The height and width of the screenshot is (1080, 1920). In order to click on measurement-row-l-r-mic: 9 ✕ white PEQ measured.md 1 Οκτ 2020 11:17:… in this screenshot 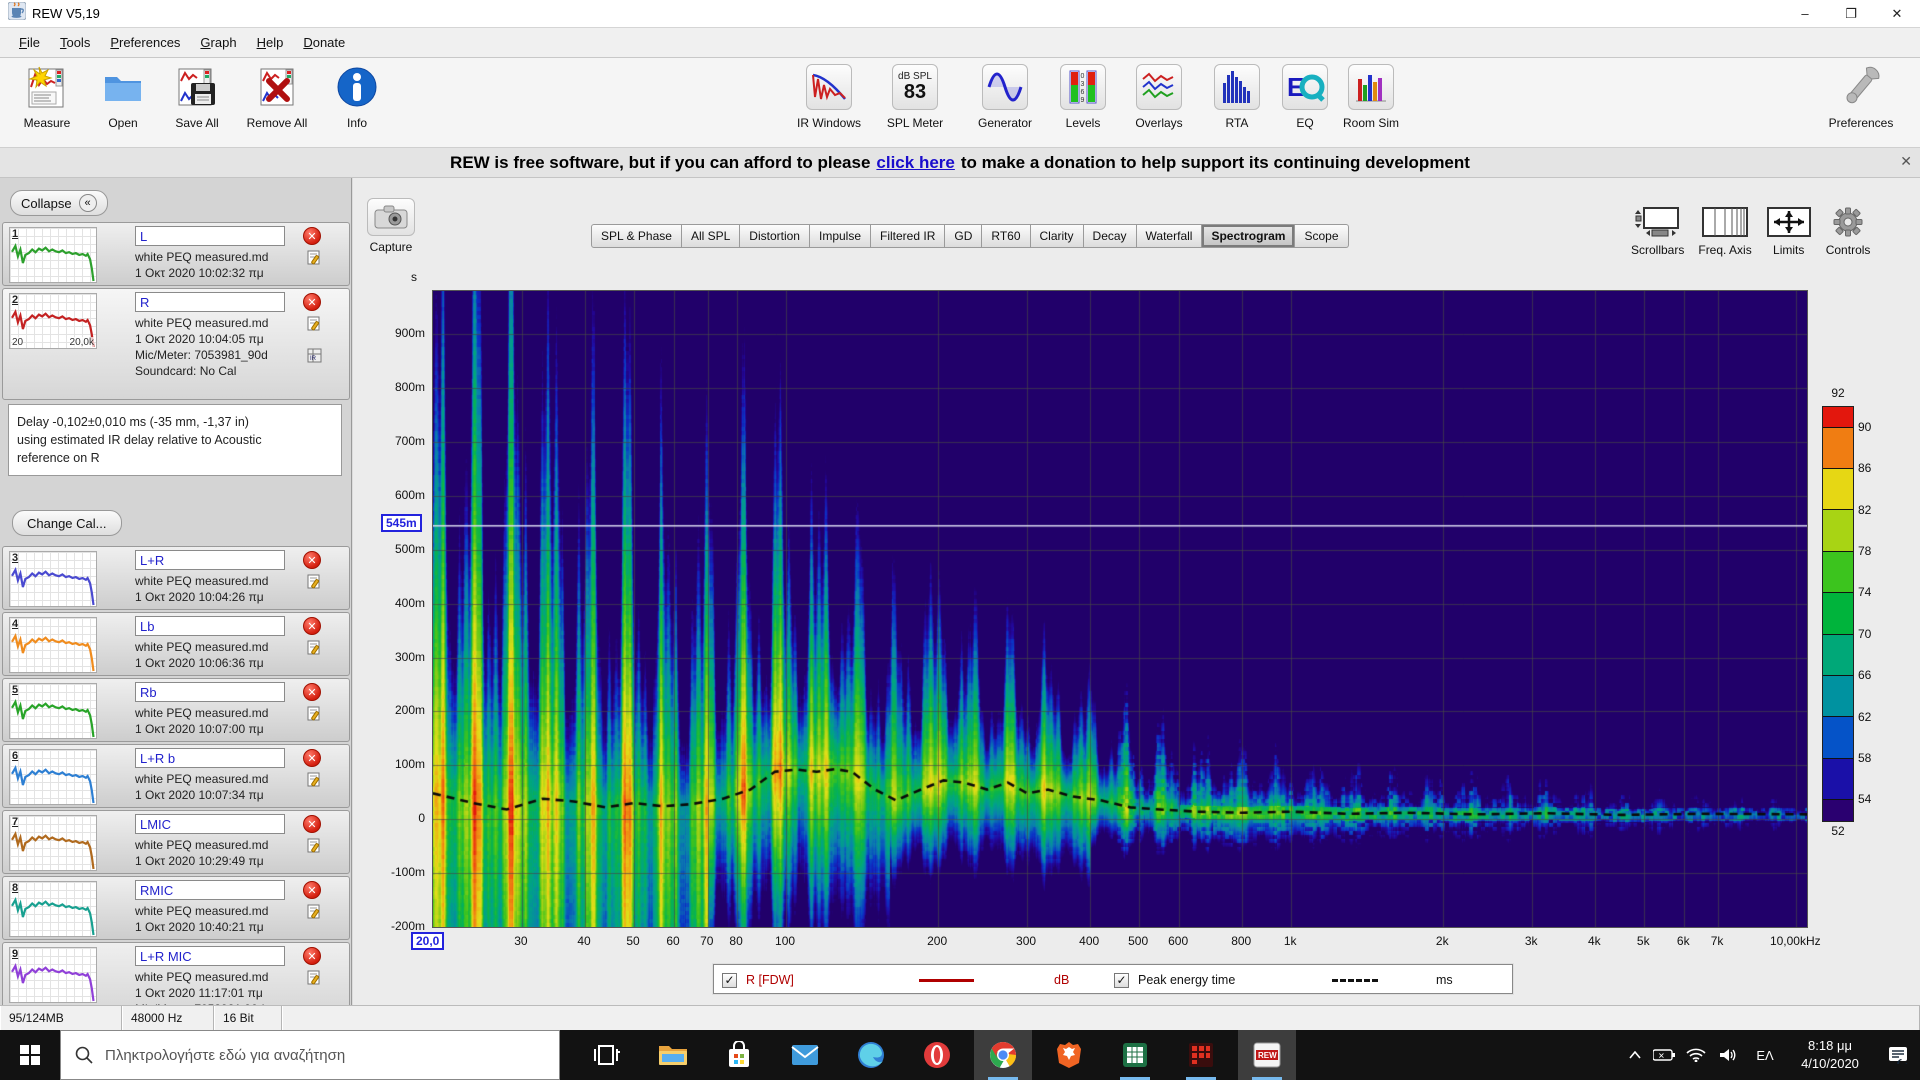, I will do `click(176, 973)`.